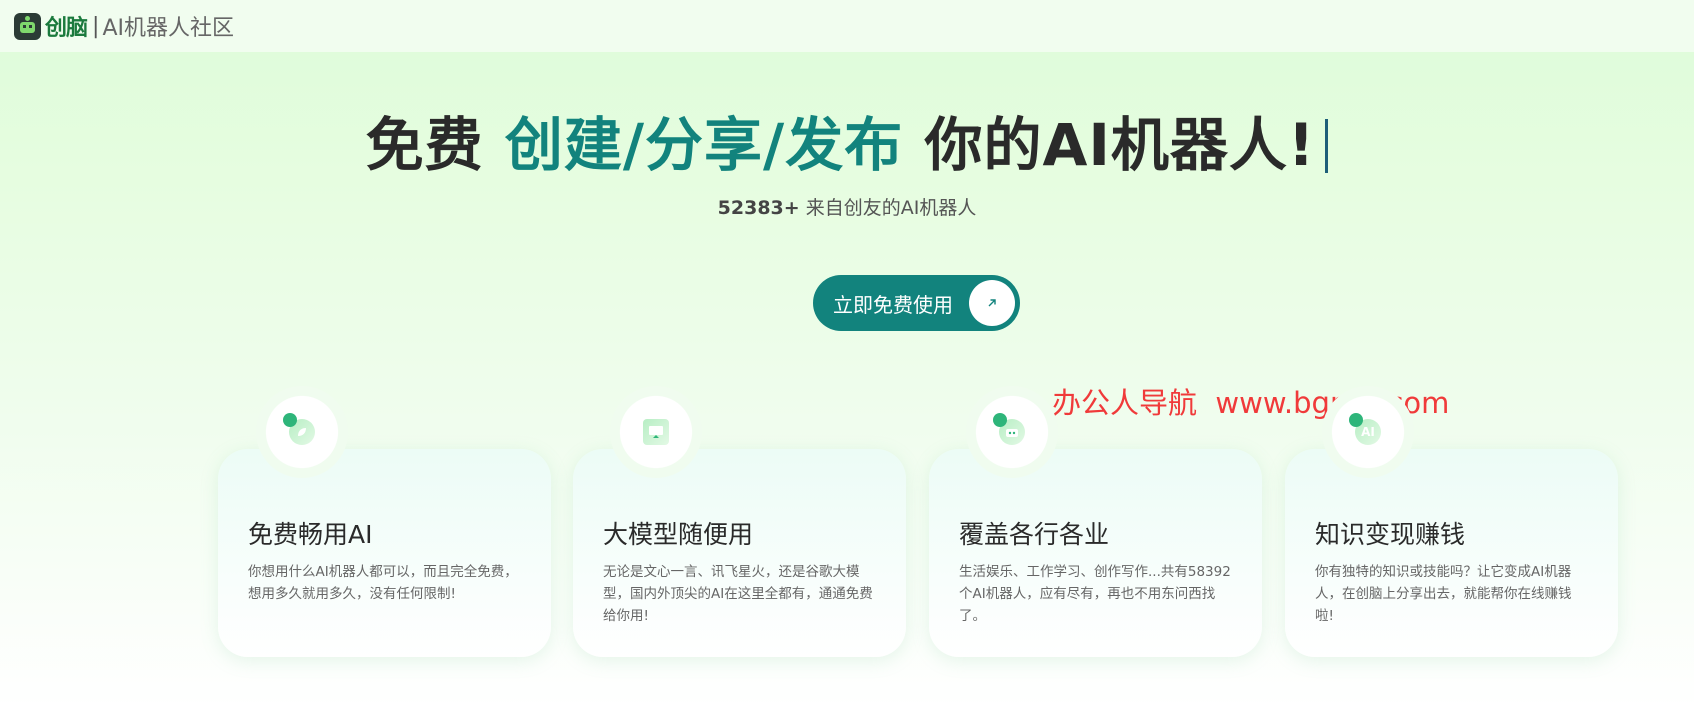 The width and height of the screenshot is (1694, 708). I want to click on hero-subtitle: 52383+ 来自创友的AI机器人, so click(847, 206).